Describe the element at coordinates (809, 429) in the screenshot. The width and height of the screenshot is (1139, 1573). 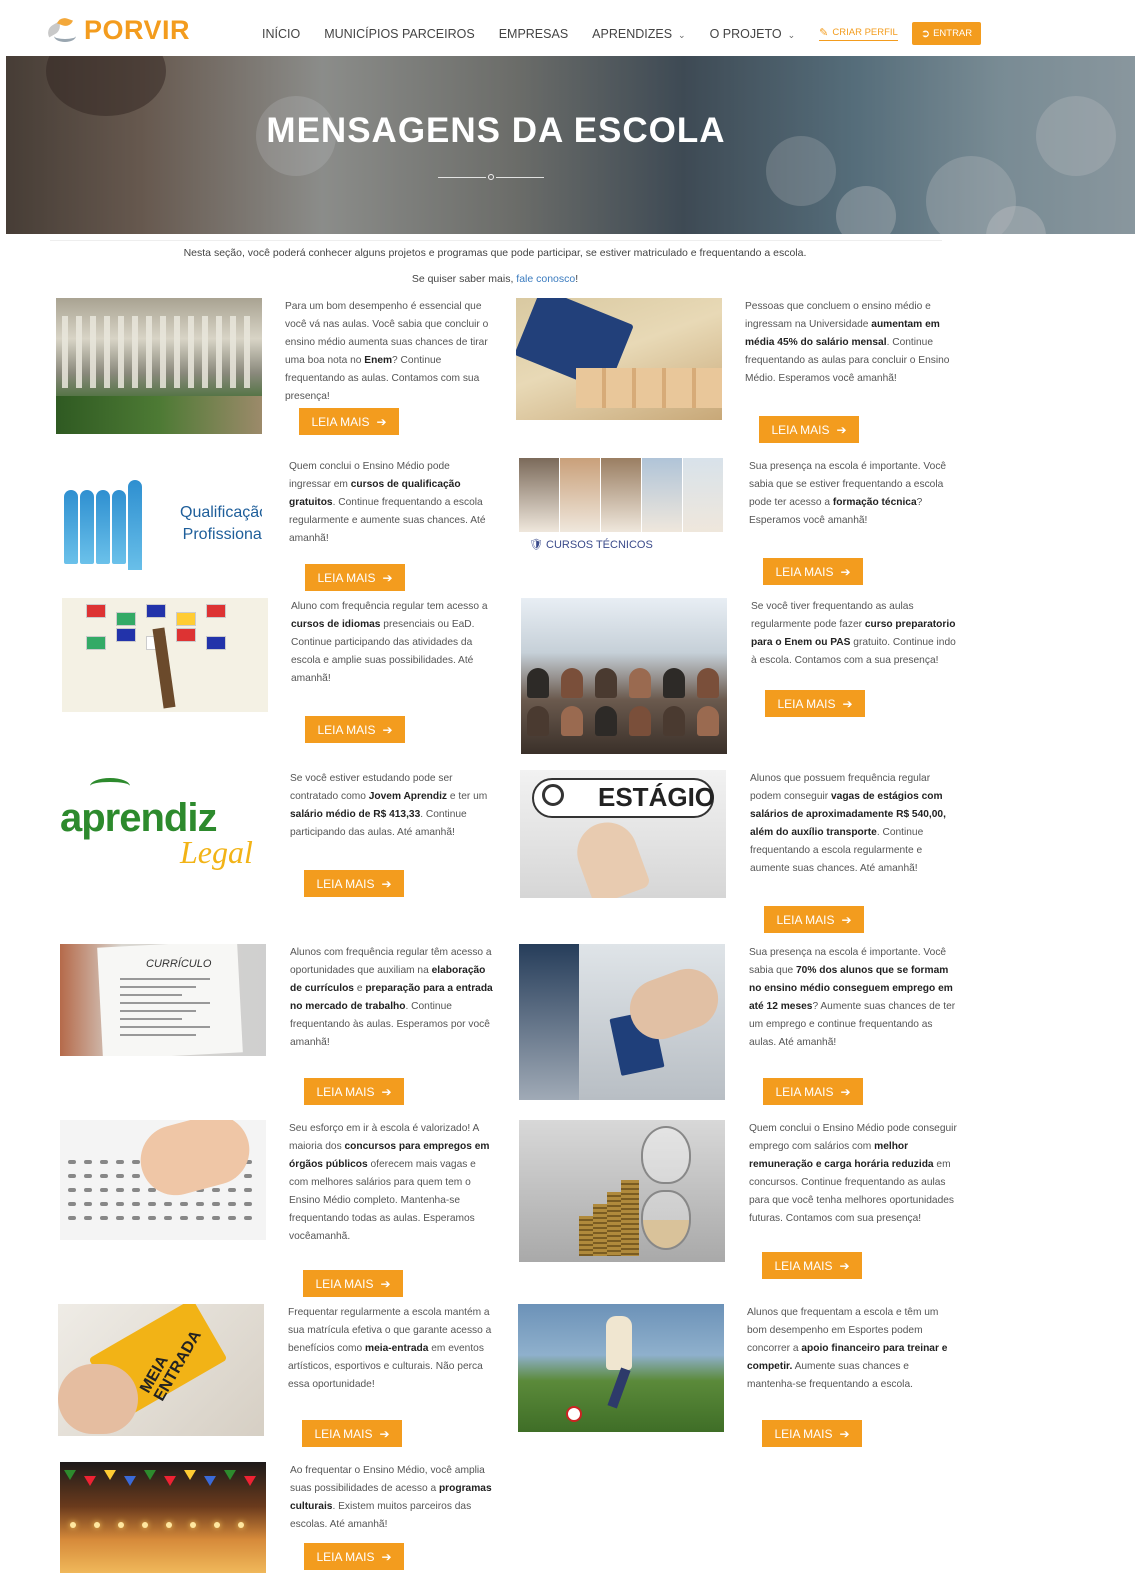
I see `leia-mais-button-salario: LEIA MAIS ➔` at that location.